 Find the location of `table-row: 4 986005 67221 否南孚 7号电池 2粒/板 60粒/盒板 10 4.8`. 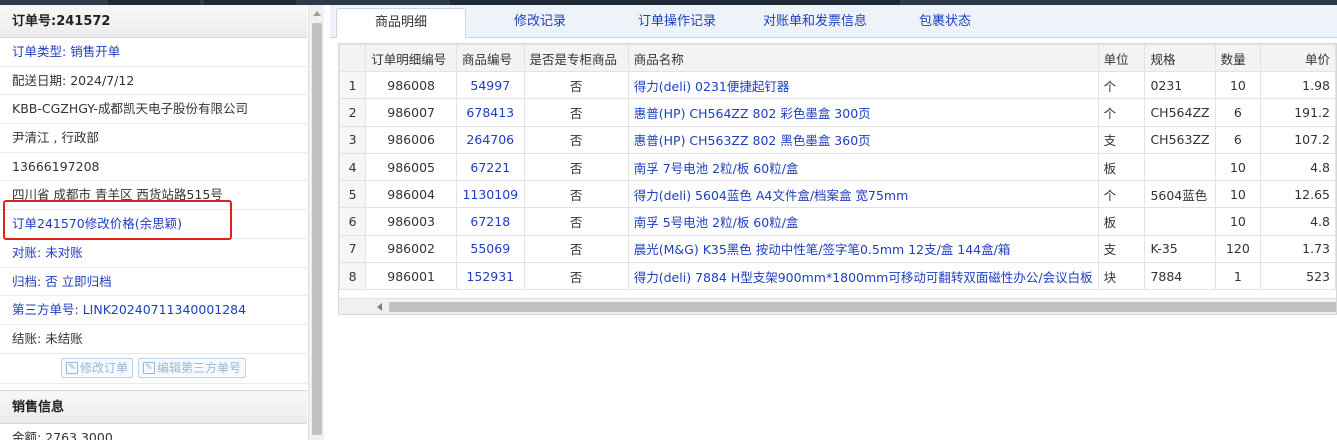

table-row: 4 986005 67221 否南孚 7号电池 2粒/板 60粒/盒板 10 4.8 is located at coordinates (837, 167).